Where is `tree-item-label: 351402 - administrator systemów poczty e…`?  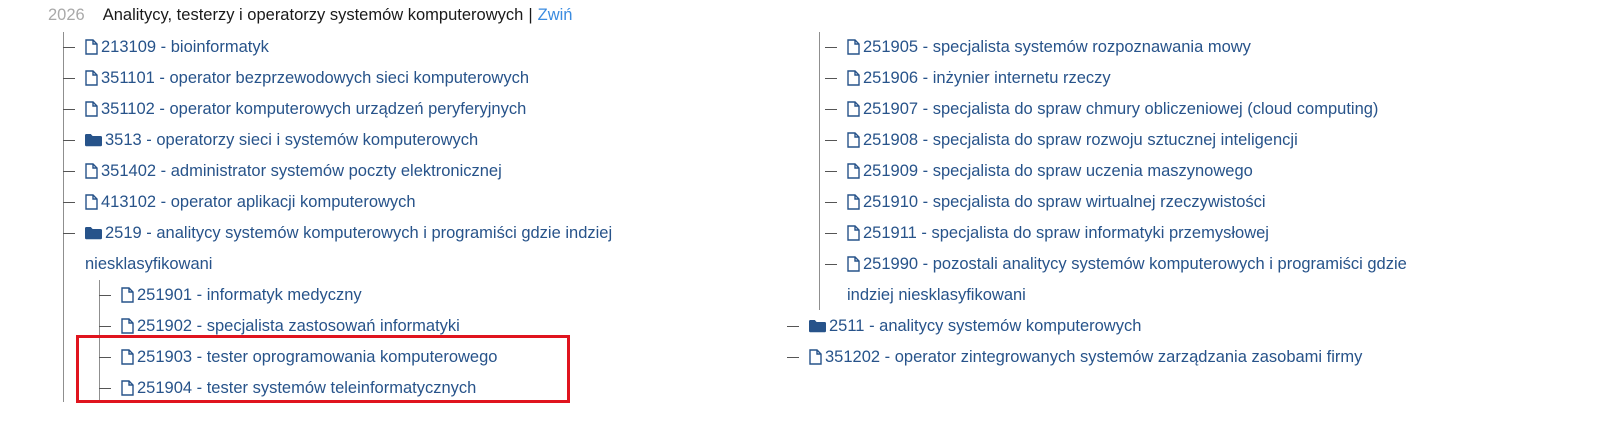
tree-item-label: 351402 - administrator systemów poczty e… is located at coordinates (301, 170).